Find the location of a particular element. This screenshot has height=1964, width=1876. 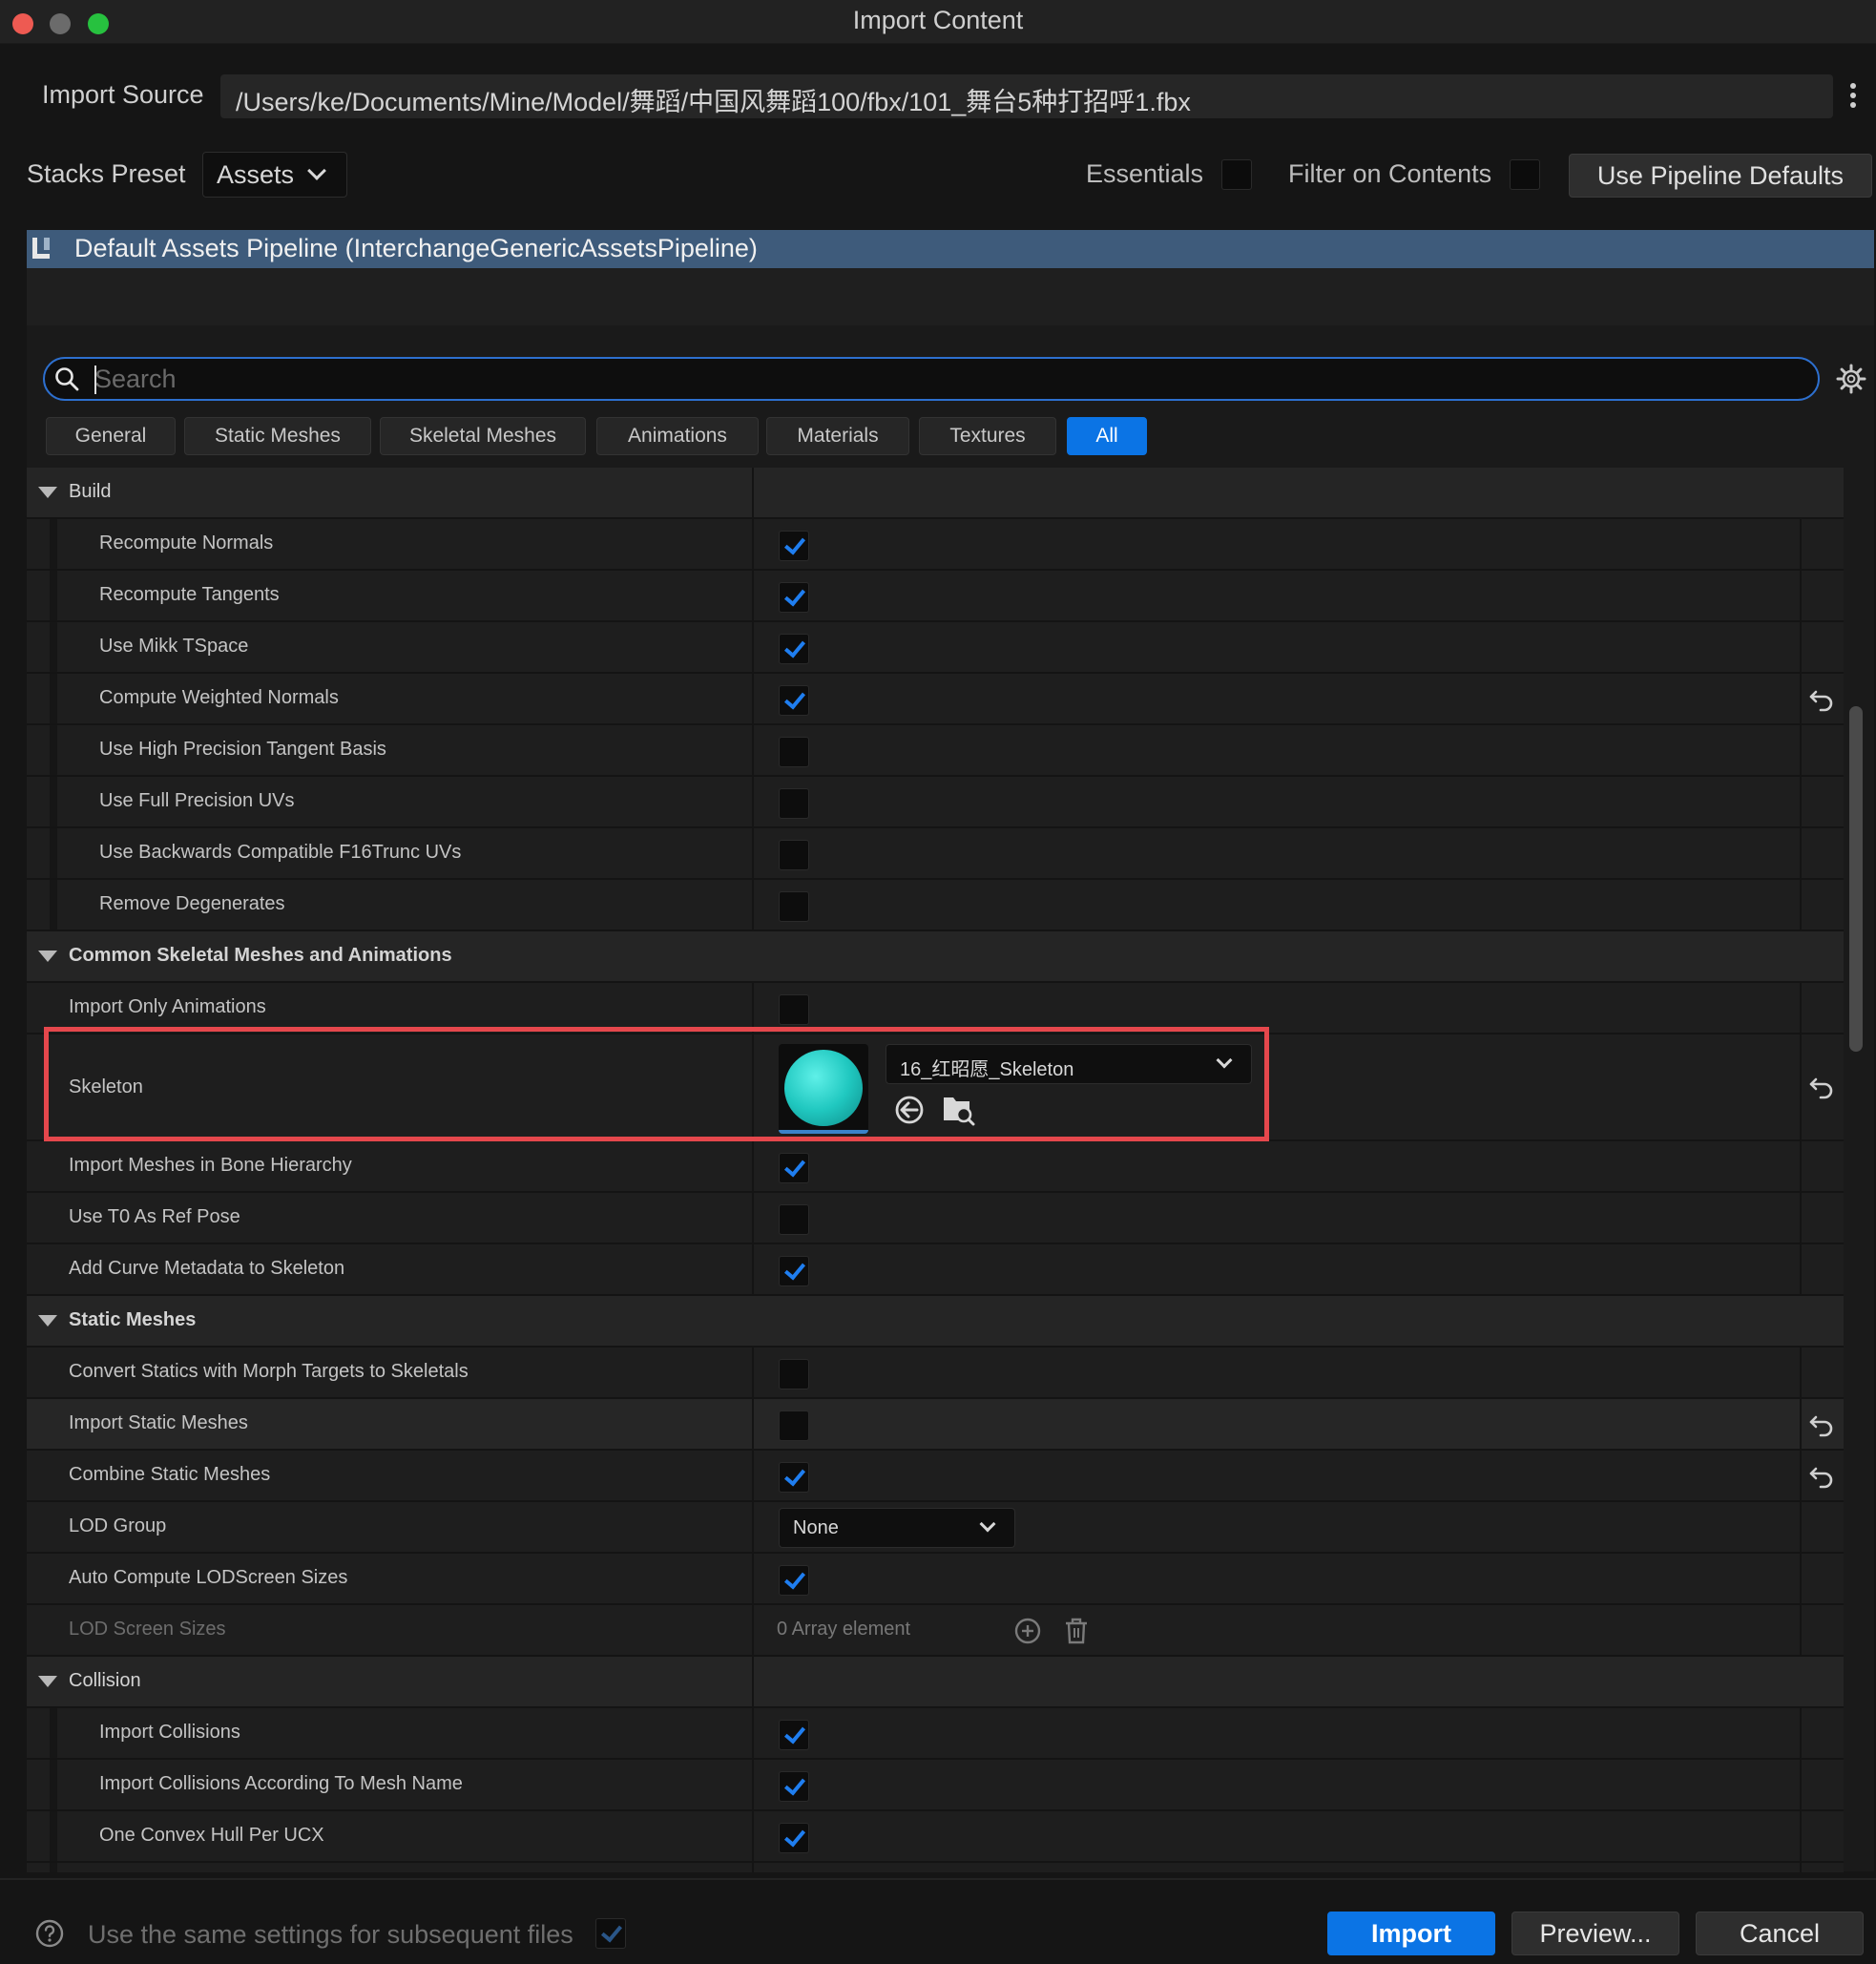

gear-icon is located at coordinates (1851, 379).